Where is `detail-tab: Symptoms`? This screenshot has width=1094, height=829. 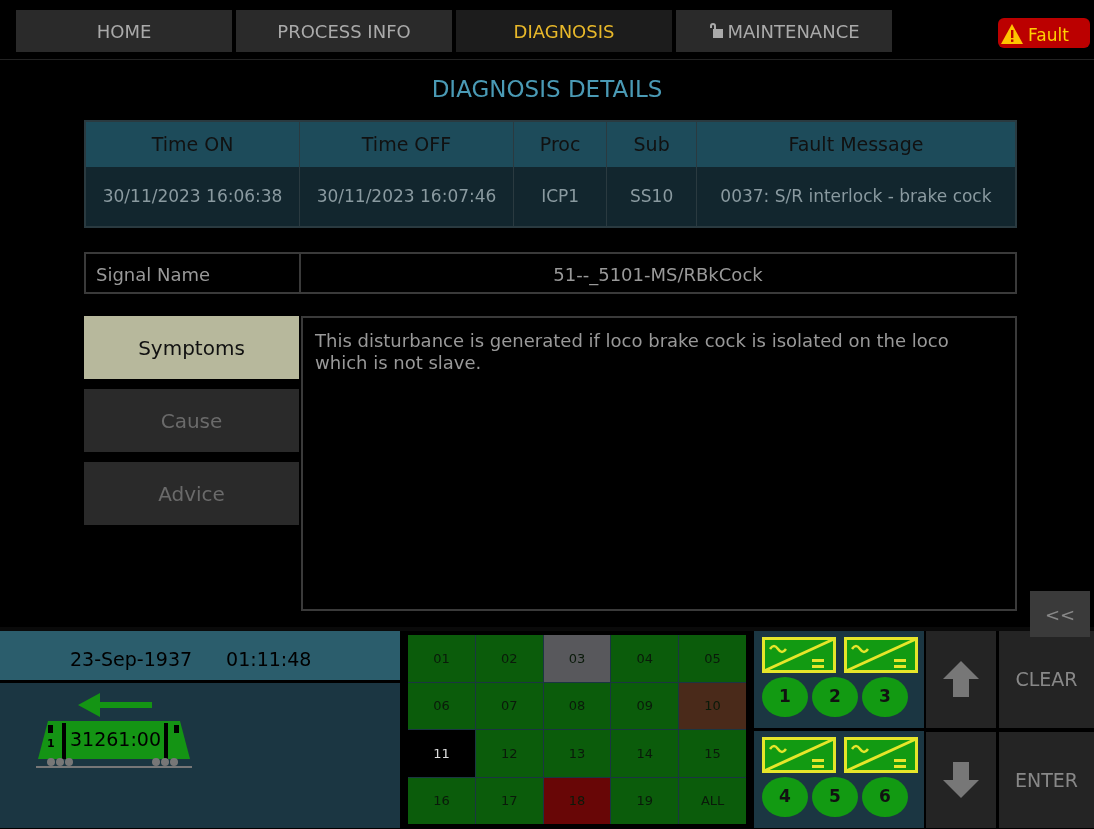
detail-tab: Symptoms is located at coordinates (191, 347).